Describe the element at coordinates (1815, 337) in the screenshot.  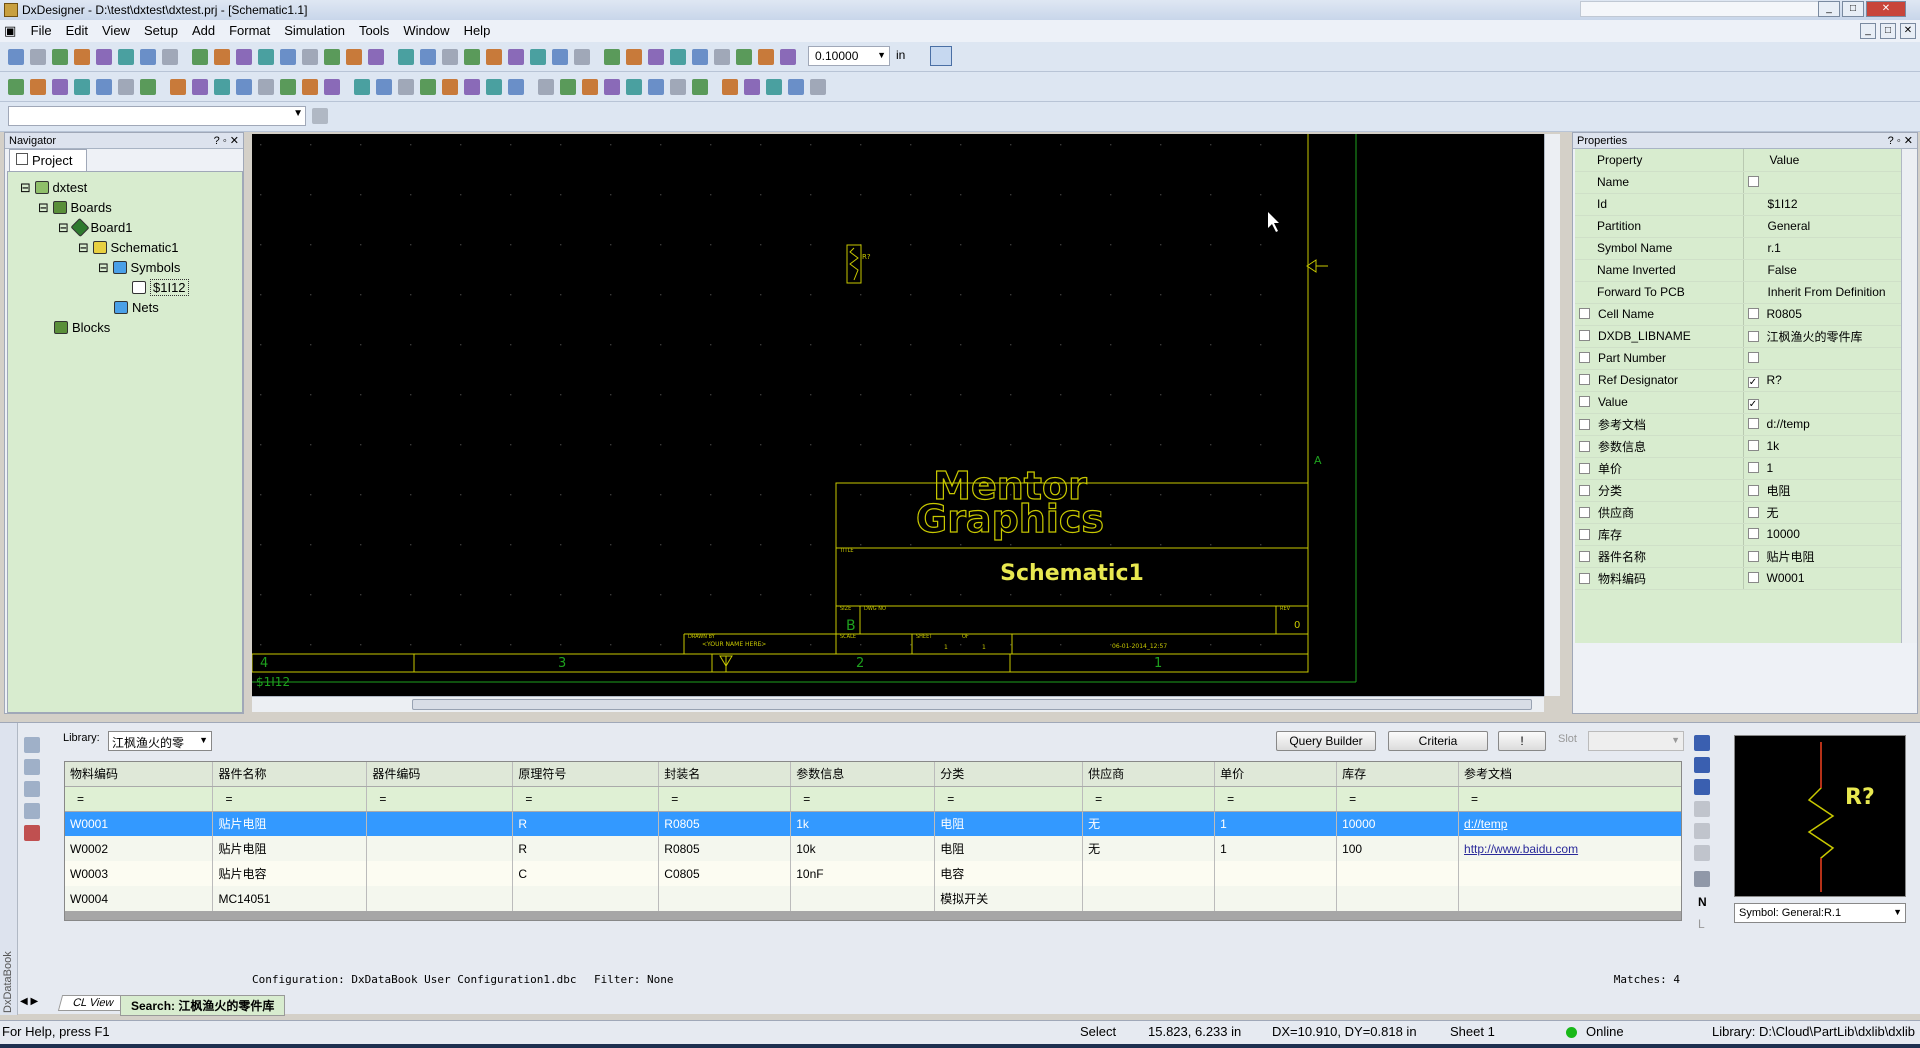
I see `property-value: 江枫渔火的零件库` at that location.